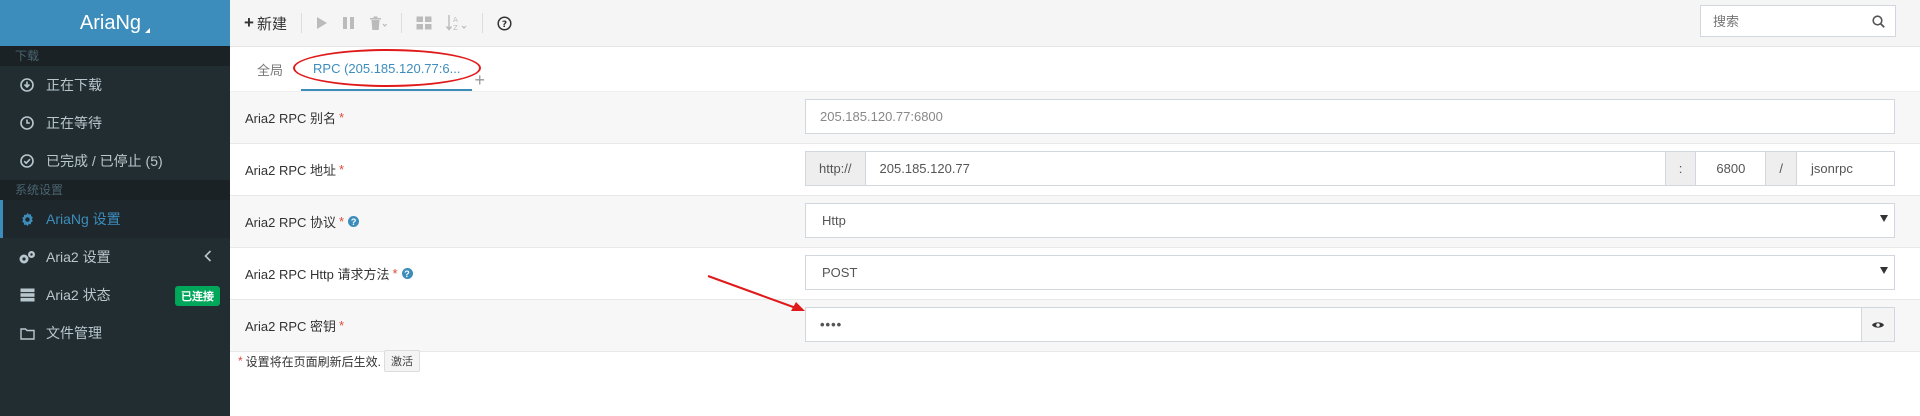  I want to click on rpc-secret-label: Aria2 RPC 密钥 *, so click(294, 325).